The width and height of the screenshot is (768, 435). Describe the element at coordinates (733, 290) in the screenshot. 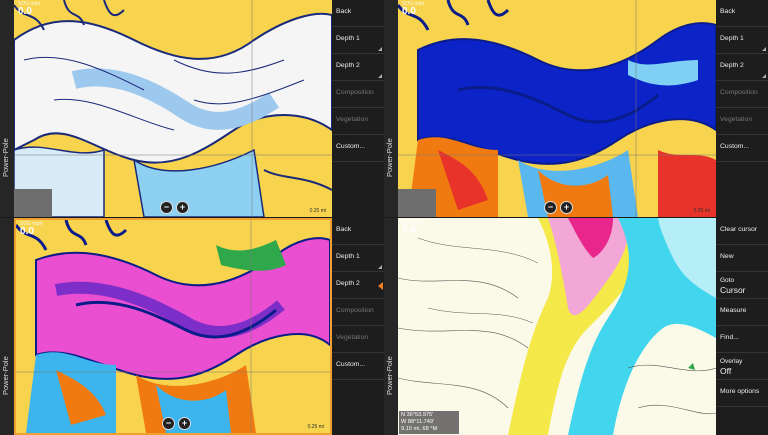

I see `goto-value: Cursor` at that location.